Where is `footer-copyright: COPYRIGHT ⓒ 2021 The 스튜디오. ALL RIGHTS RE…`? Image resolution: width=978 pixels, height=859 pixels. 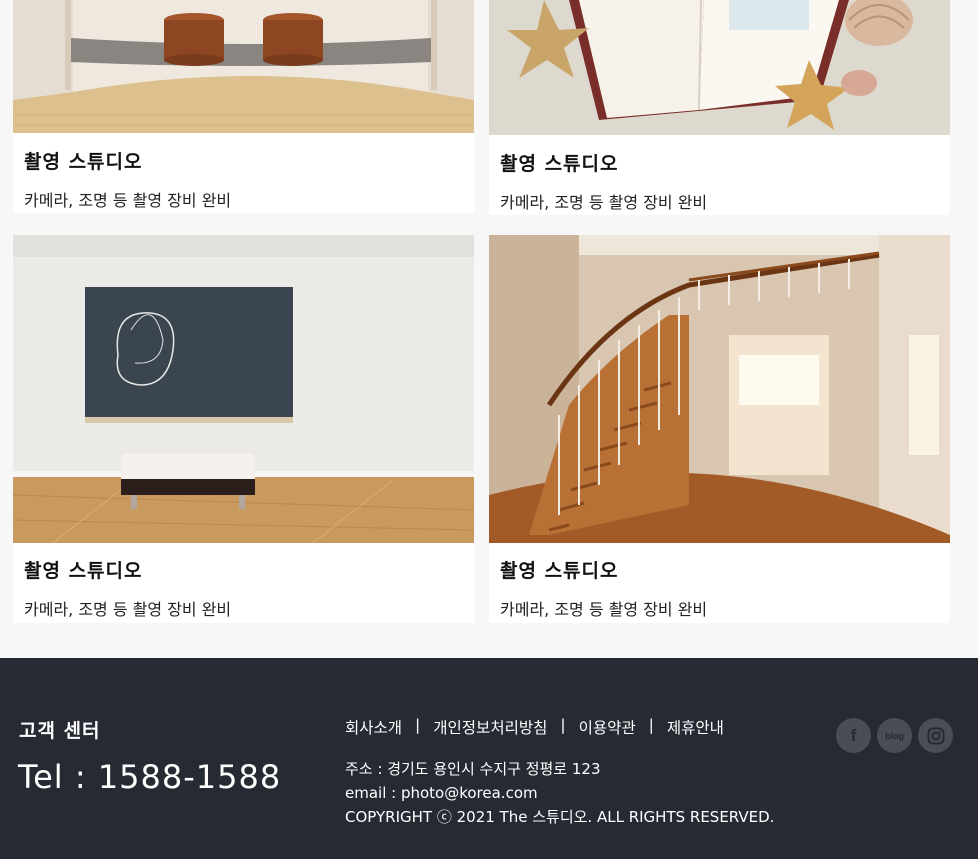 footer-copyright: COPYRIGHT ⓒ 2021 The 스튜디오. ALL RIGHTS RE… is located at coordinates (560, 817).